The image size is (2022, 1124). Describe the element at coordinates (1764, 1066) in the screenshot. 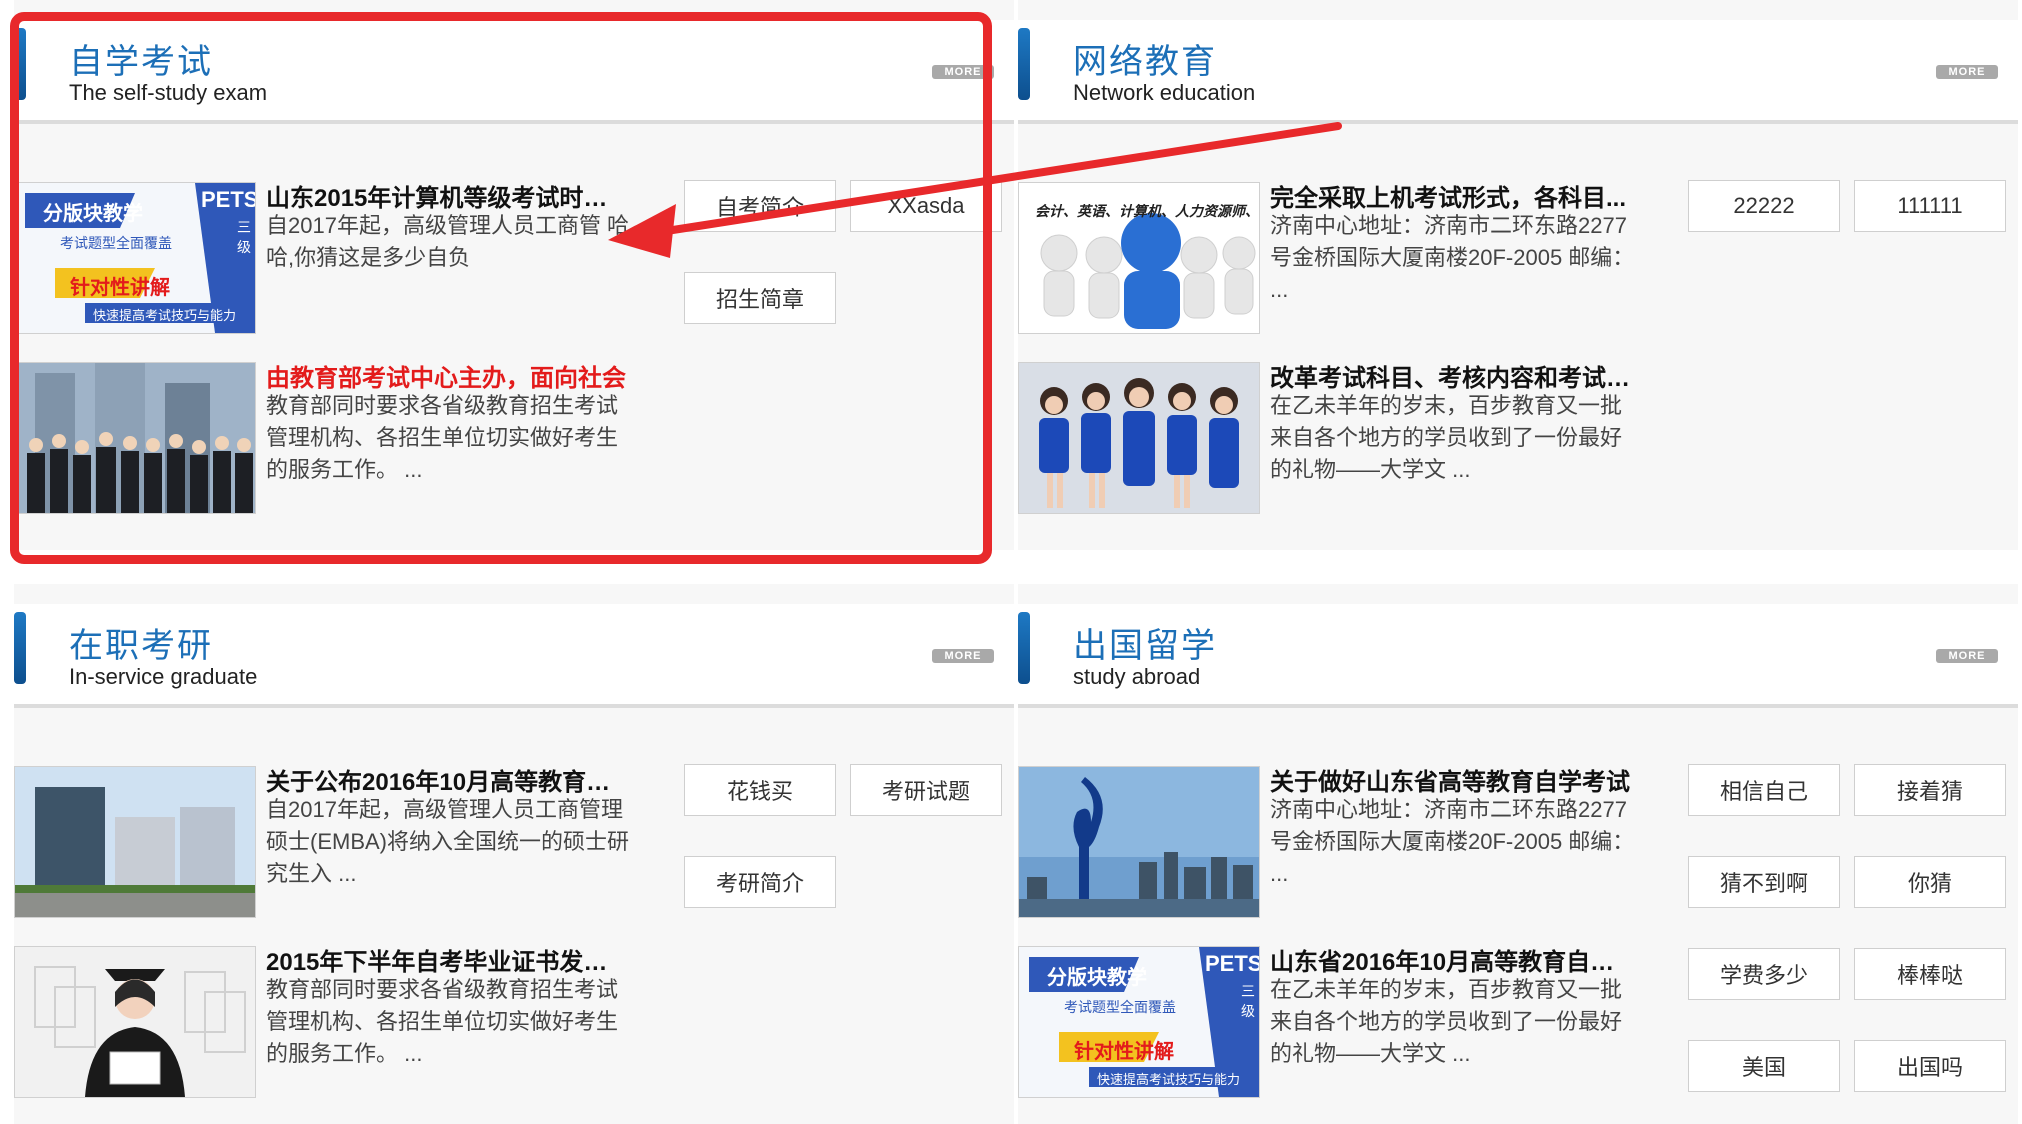

I see `link-button: 美国` at that location.